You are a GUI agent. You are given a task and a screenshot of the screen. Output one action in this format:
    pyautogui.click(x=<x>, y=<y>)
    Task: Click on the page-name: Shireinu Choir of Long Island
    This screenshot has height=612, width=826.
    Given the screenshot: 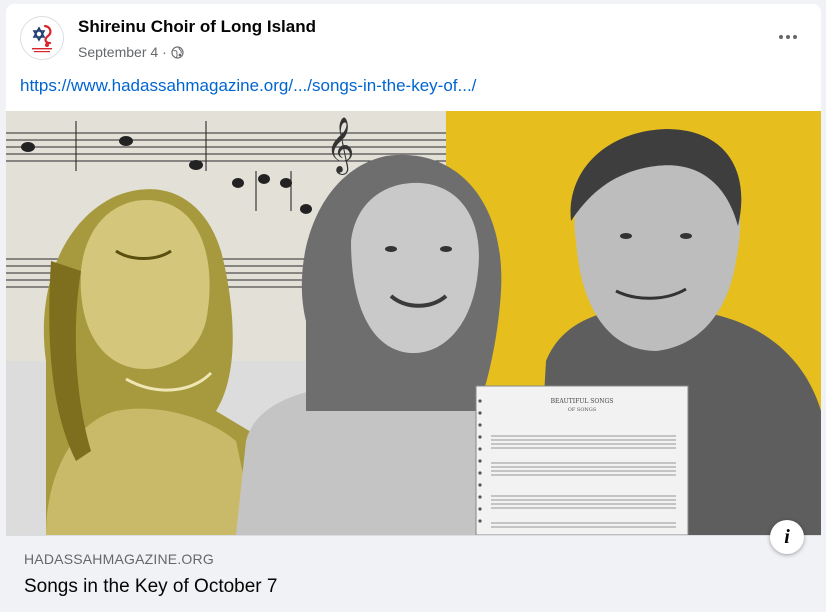 What is the action you would take?
    pyautogui.click(x=197, y=27)
    